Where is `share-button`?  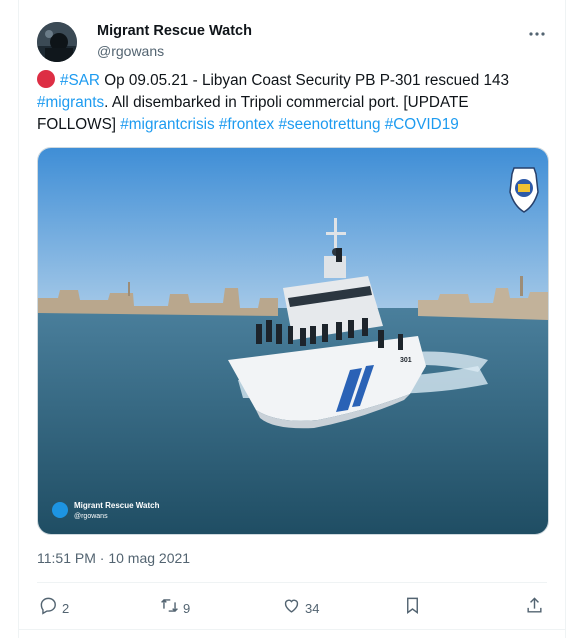
share-button is located at coordinates (534, 608).